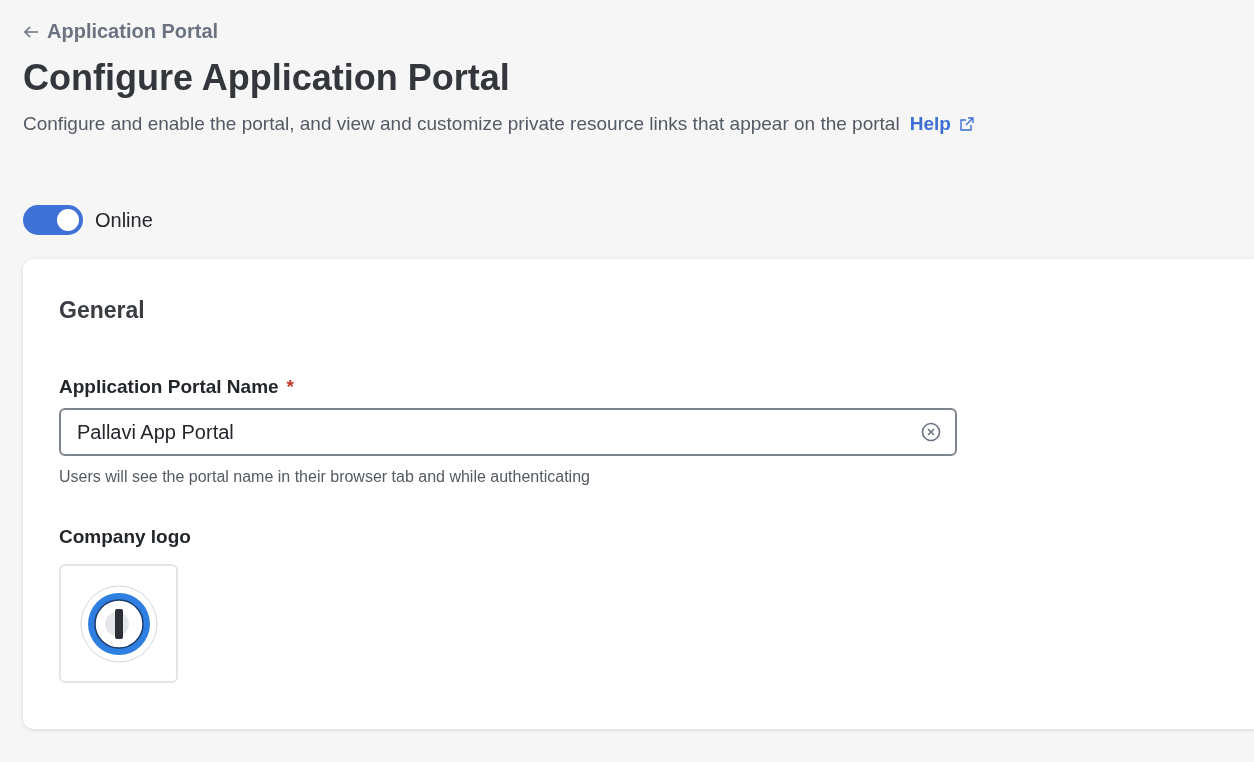  Describe the element at coordinates (125, 537) in the screenshot. I see `logo-label: Company logo` at that location.